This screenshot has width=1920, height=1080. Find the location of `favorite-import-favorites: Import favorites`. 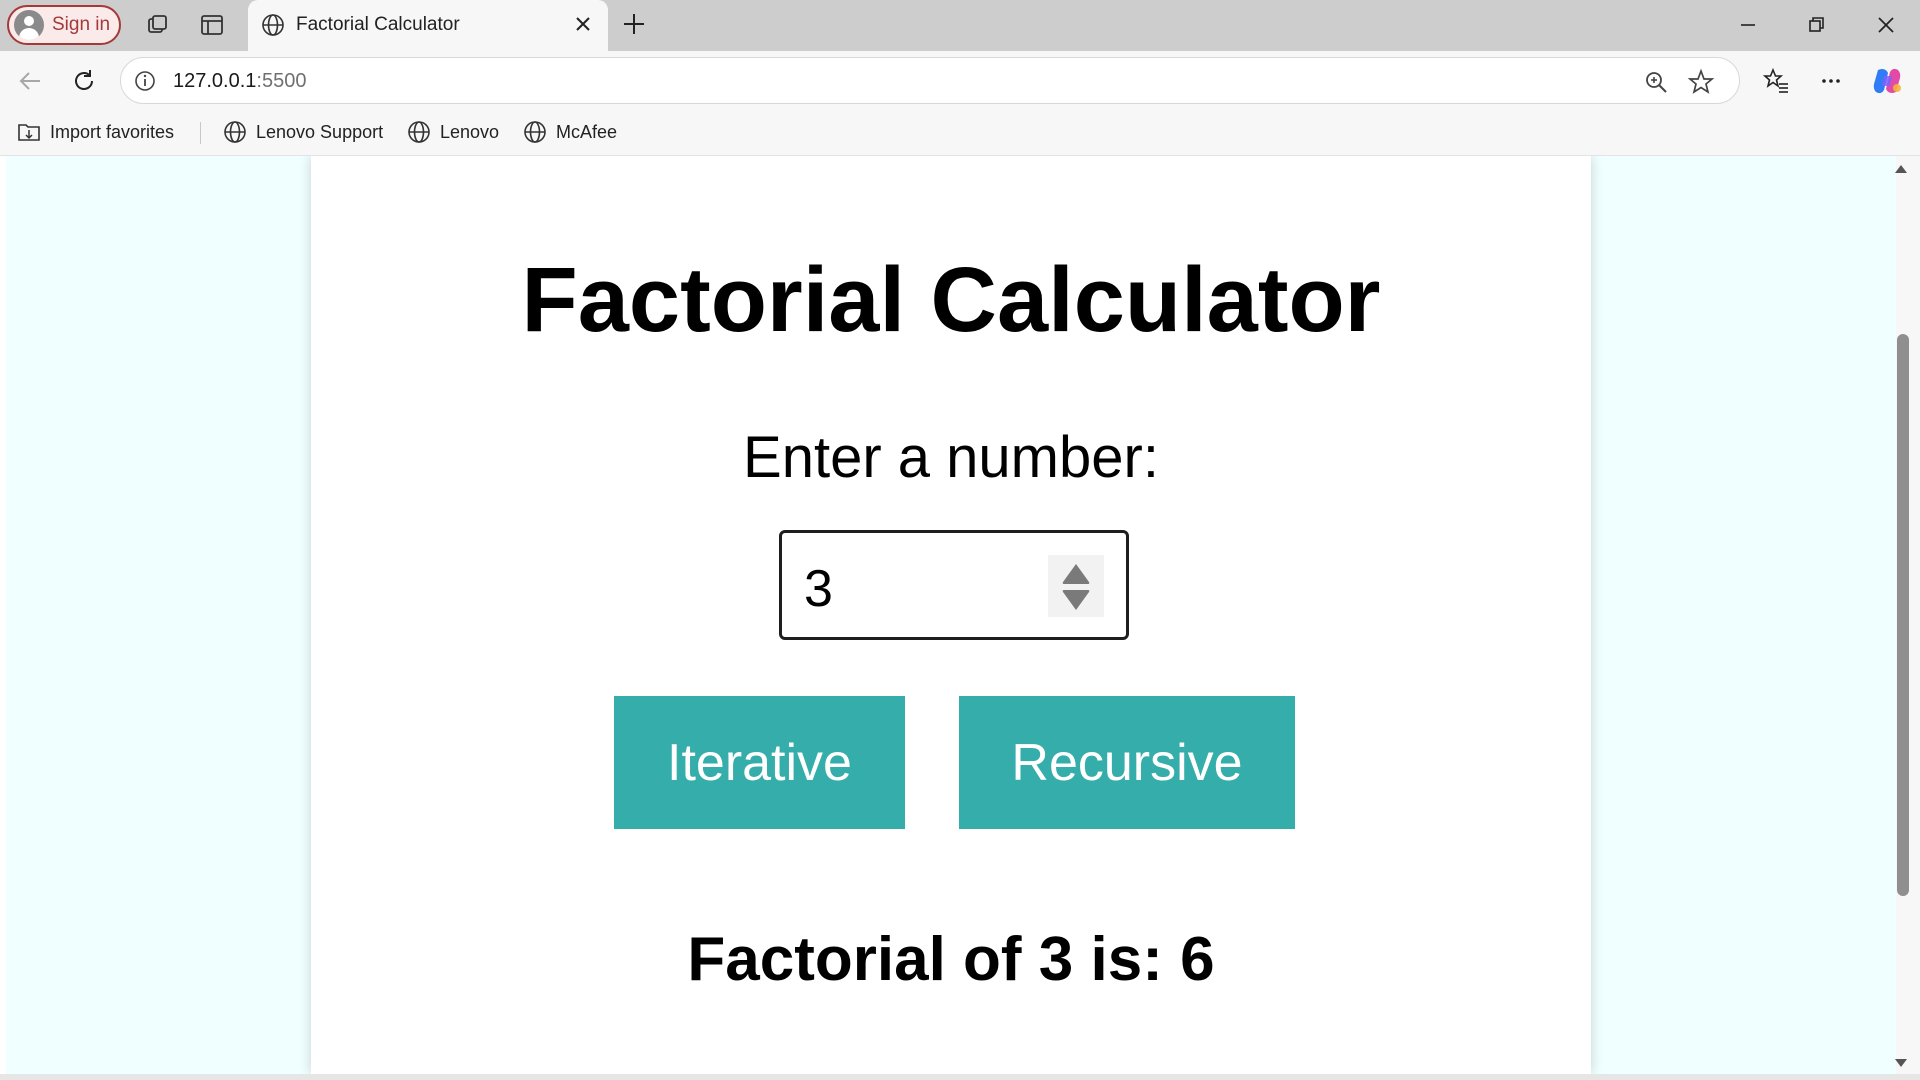

favorite-import-favorites: Import favorites is located at coordinates (95, 132).